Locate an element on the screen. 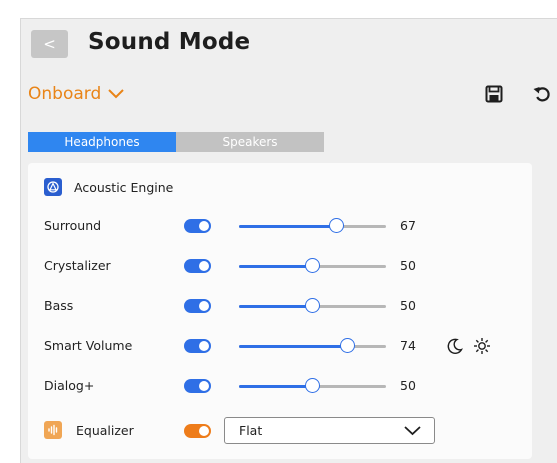 This screenshot has height=463, width=557. equalizer-icon is located at coordinates (53, 430).